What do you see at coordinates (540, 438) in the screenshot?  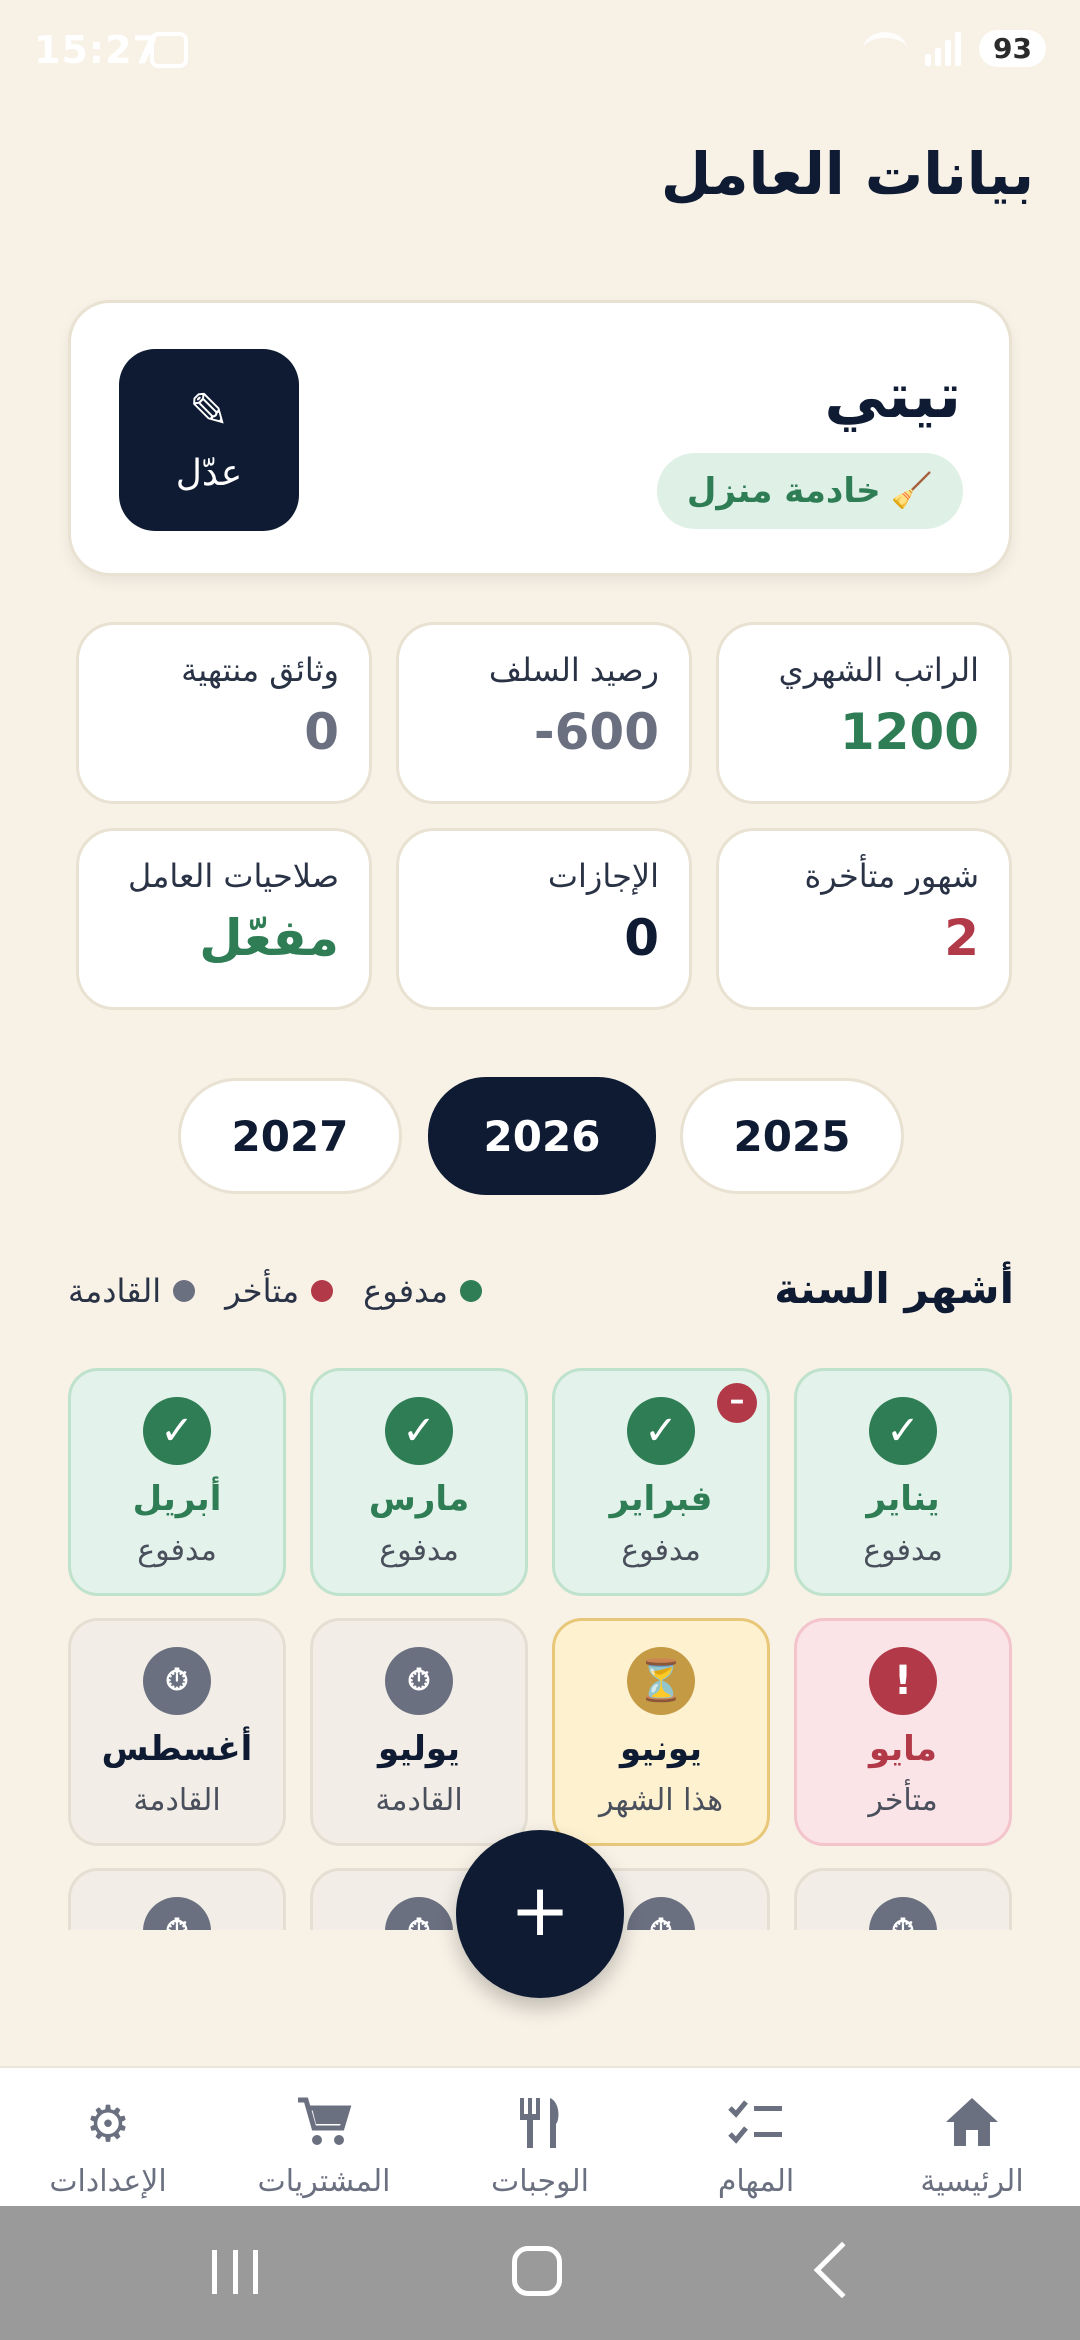 I see `worker-profile-card: تيتي 🧹 خادمة منزل ✎ عدّل` at bounding box center [540, 438].